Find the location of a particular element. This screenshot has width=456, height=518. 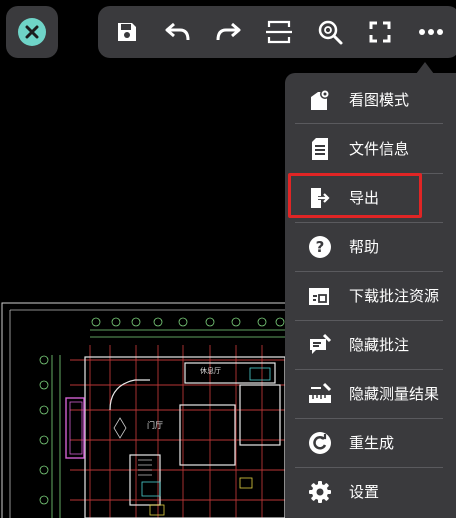

more-button is located at coordinates (431, 32).